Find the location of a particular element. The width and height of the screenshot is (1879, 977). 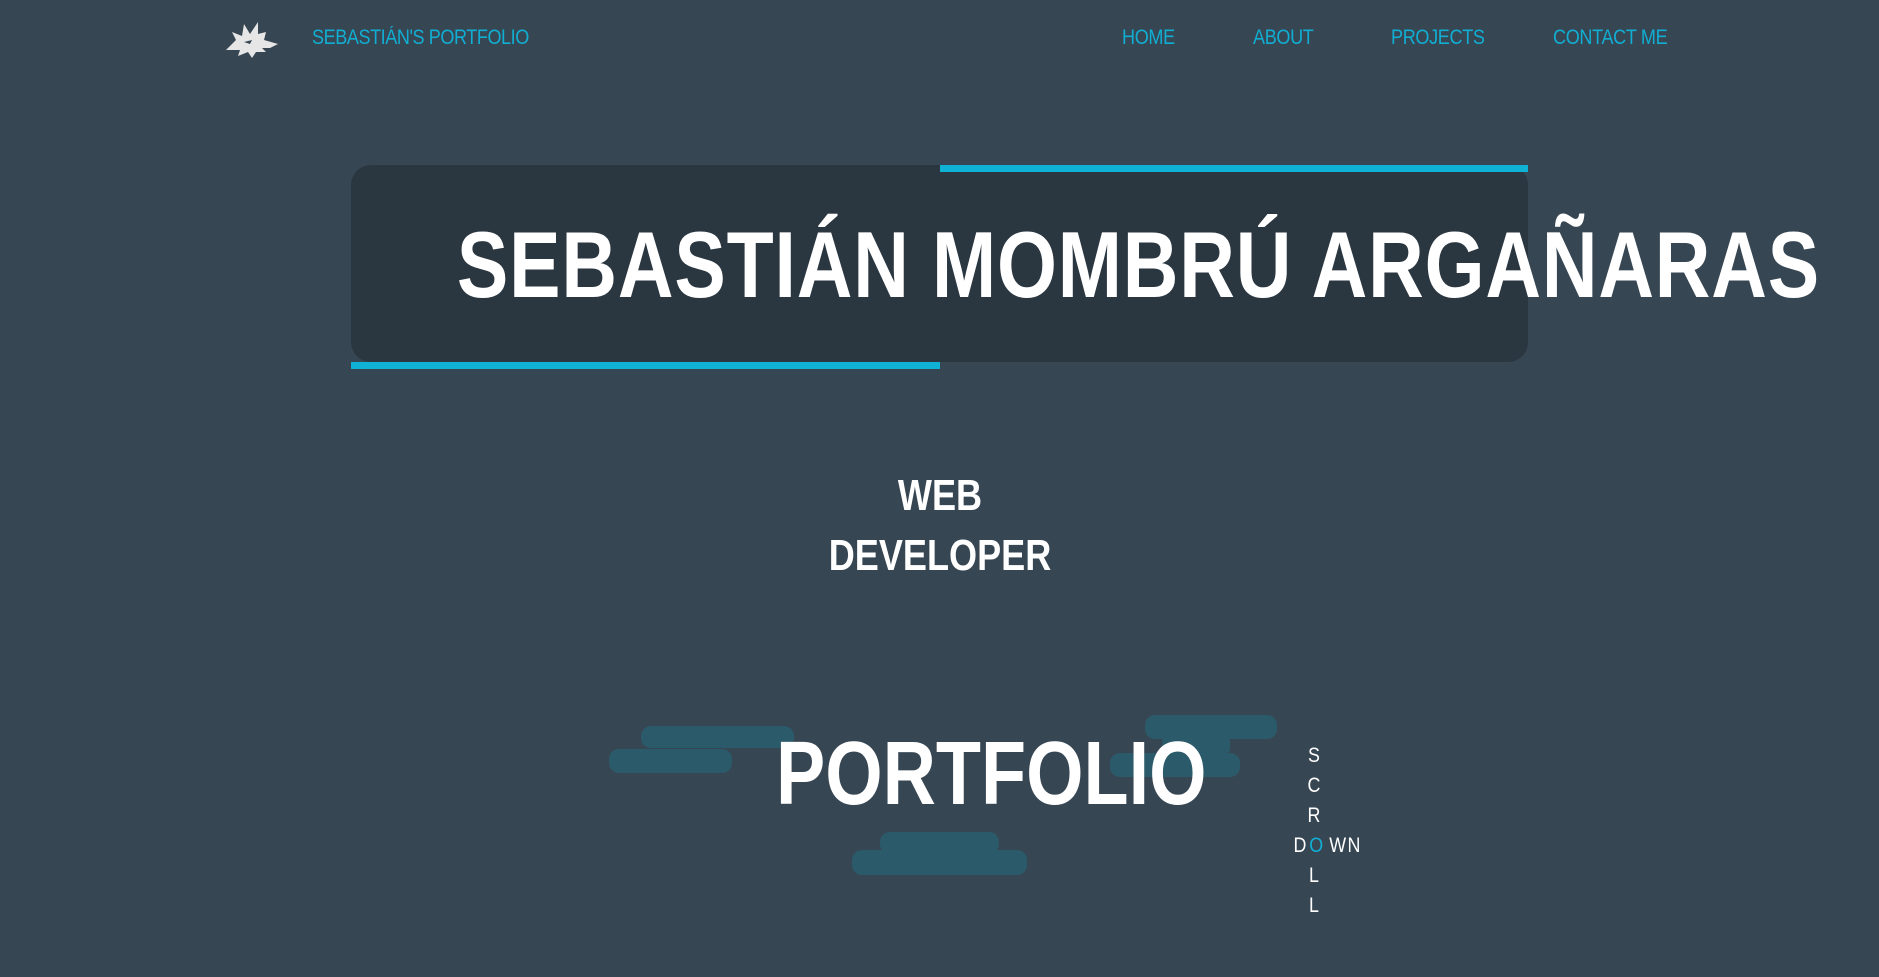

nav-link-contact-me: CONTACT ME is located at coordinates (1610, 38).